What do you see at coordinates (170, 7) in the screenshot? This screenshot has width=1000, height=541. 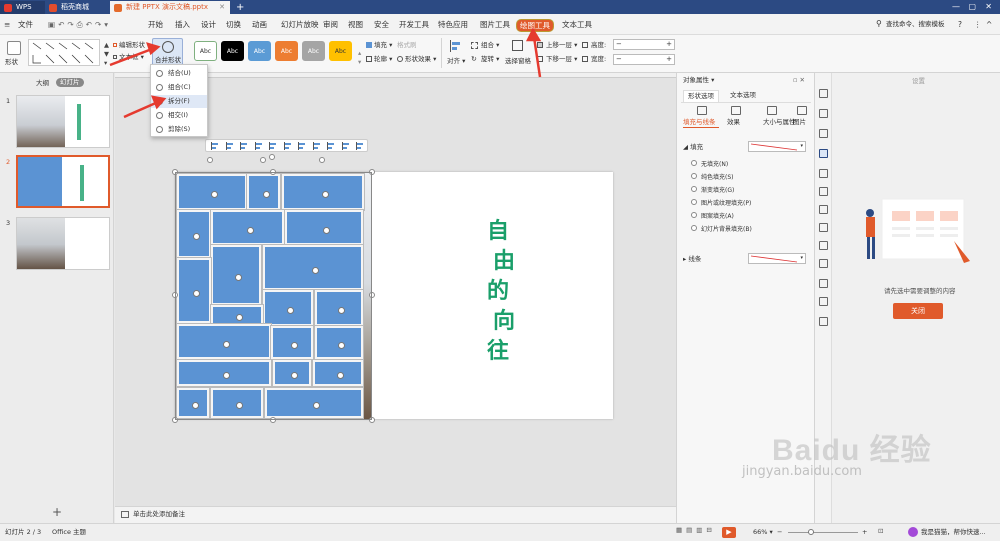 I see `document-tab: 新建 PPTX 演示文稿.pptx ✕` at bounding box center [170, 7].